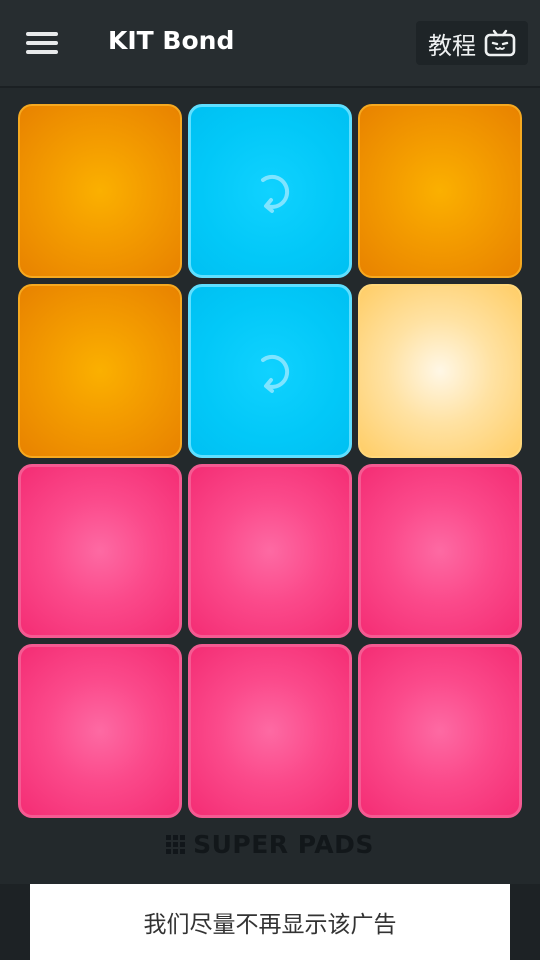 This screenshot has width=540, height=960. I want to click on grid-logo-icon, so click(176, 844).